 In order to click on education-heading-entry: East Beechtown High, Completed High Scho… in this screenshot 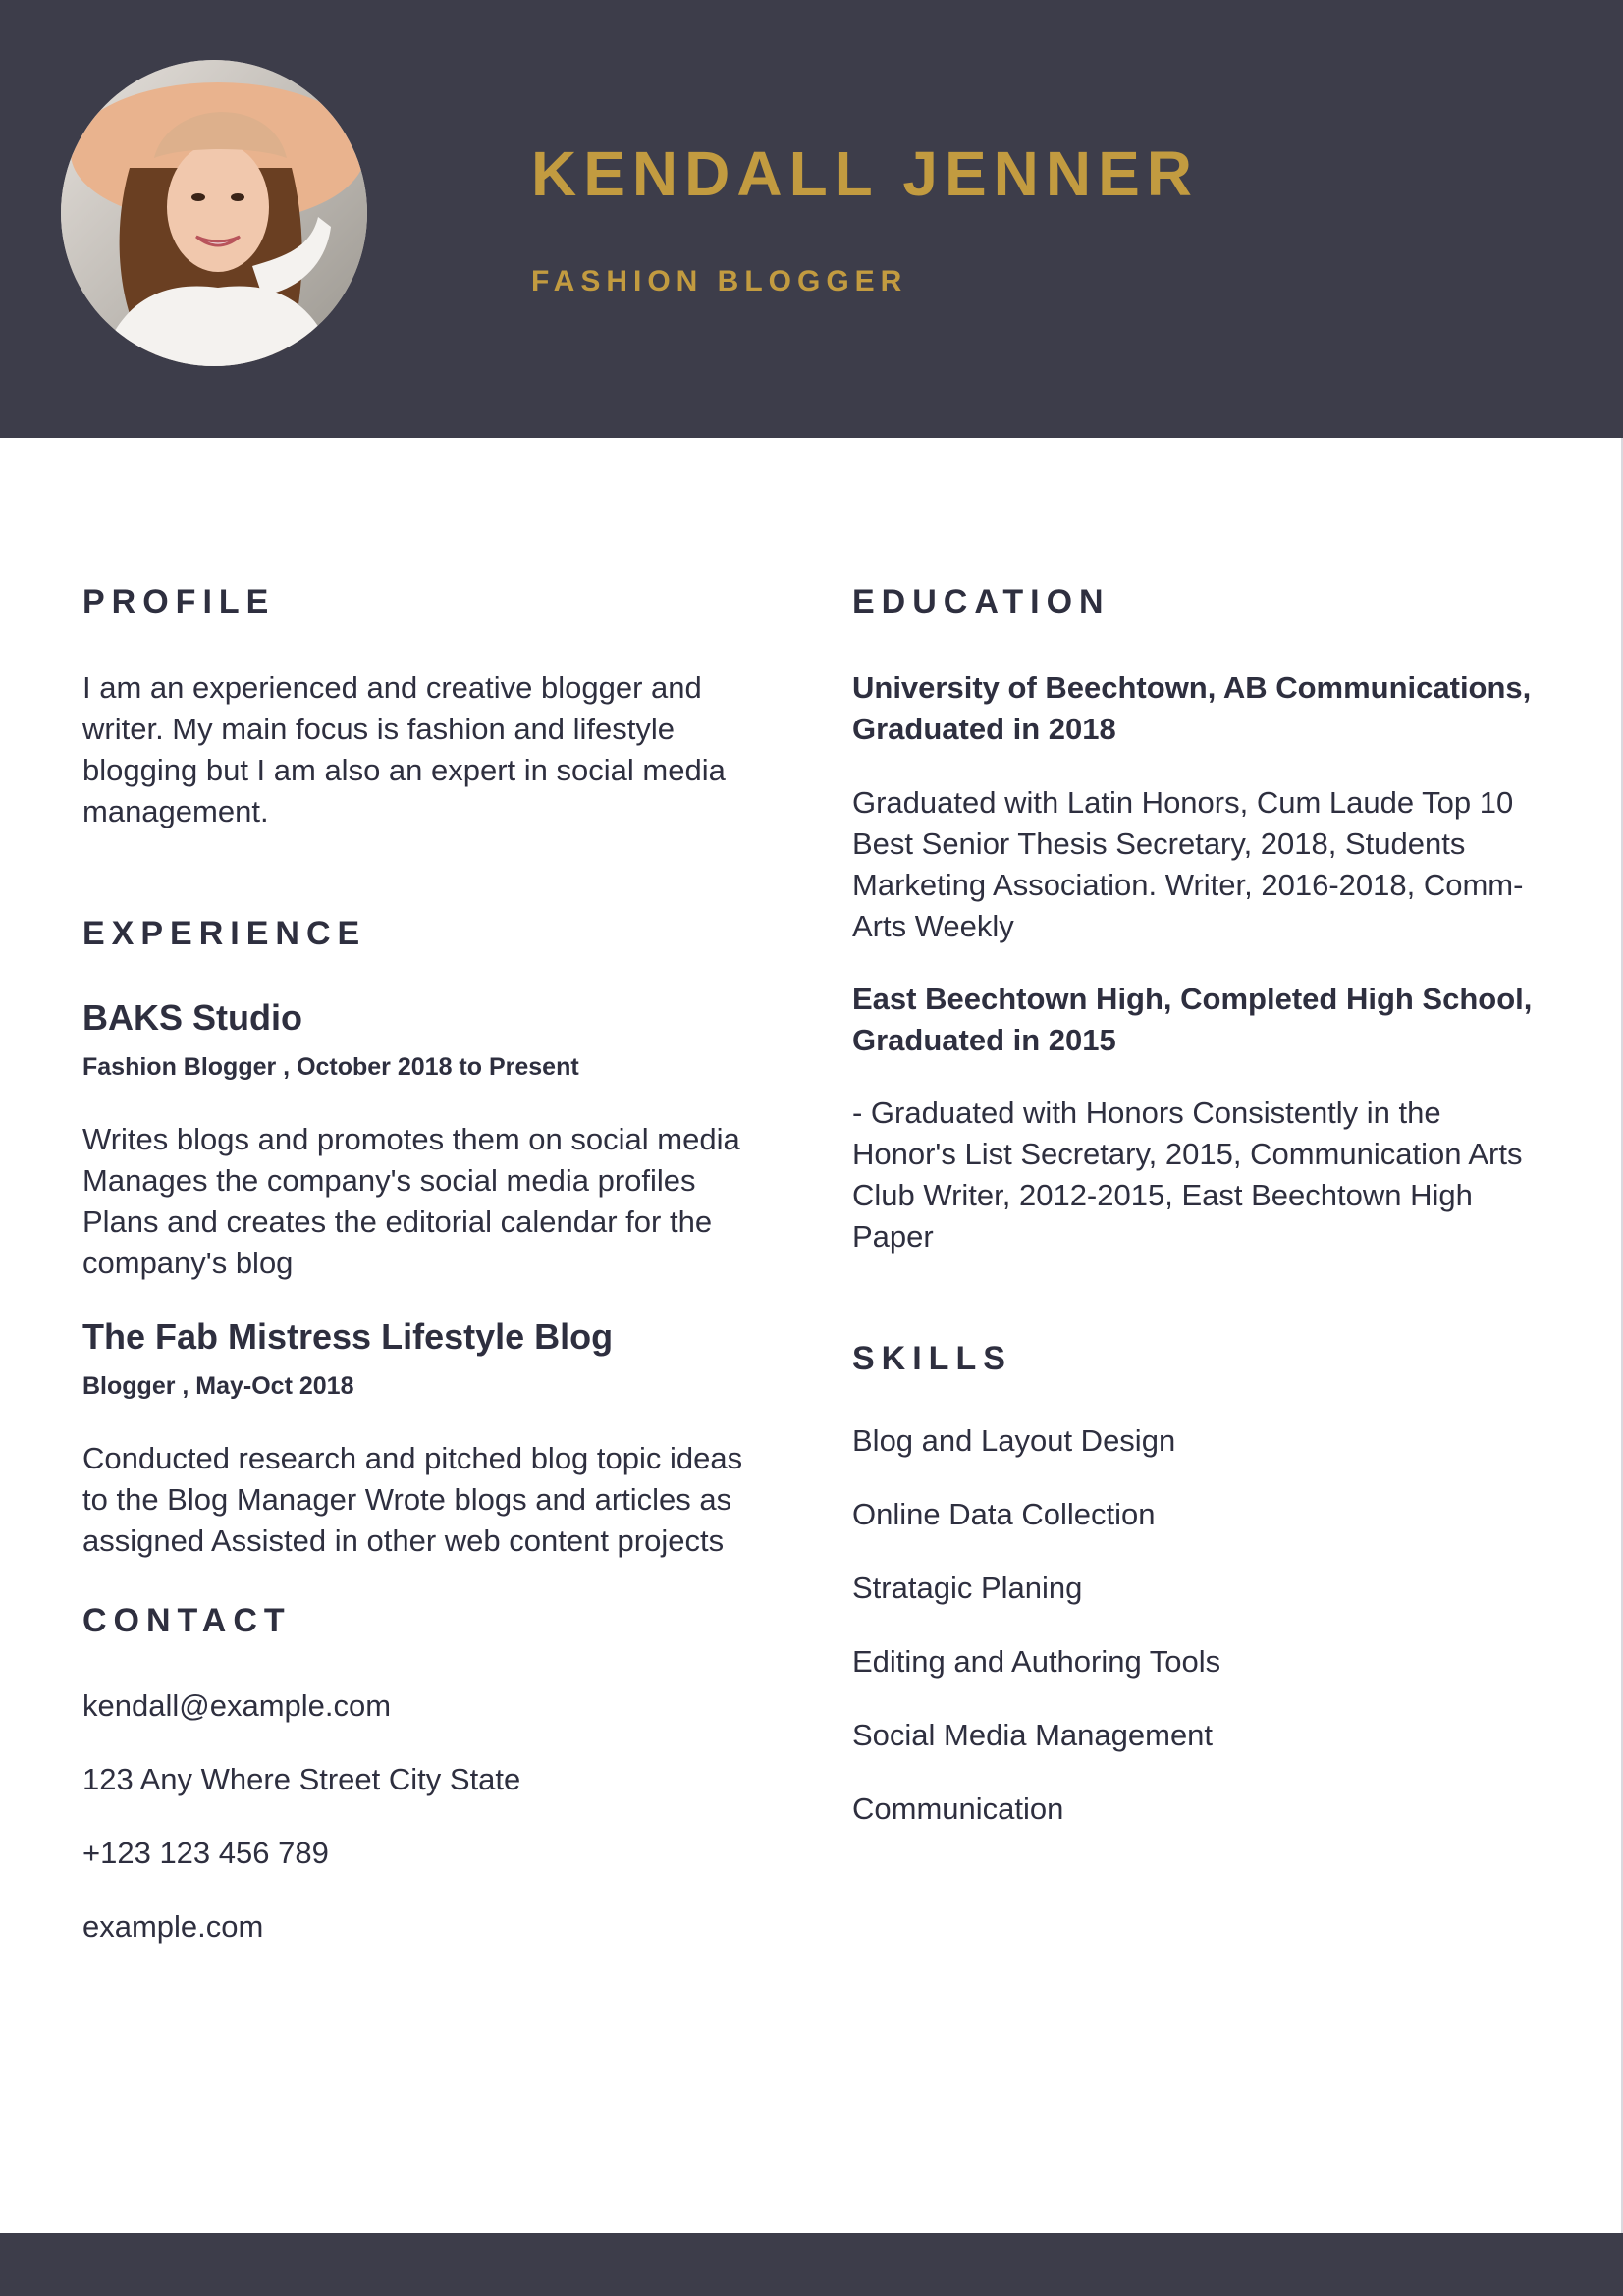, I will do `click(1192, 1019)`.